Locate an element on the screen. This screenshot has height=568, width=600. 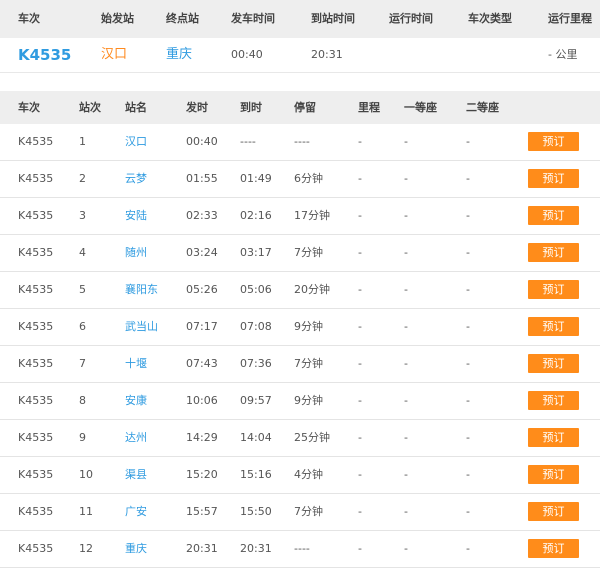
cell-stay: ---- is located at coordinates (302, 548).